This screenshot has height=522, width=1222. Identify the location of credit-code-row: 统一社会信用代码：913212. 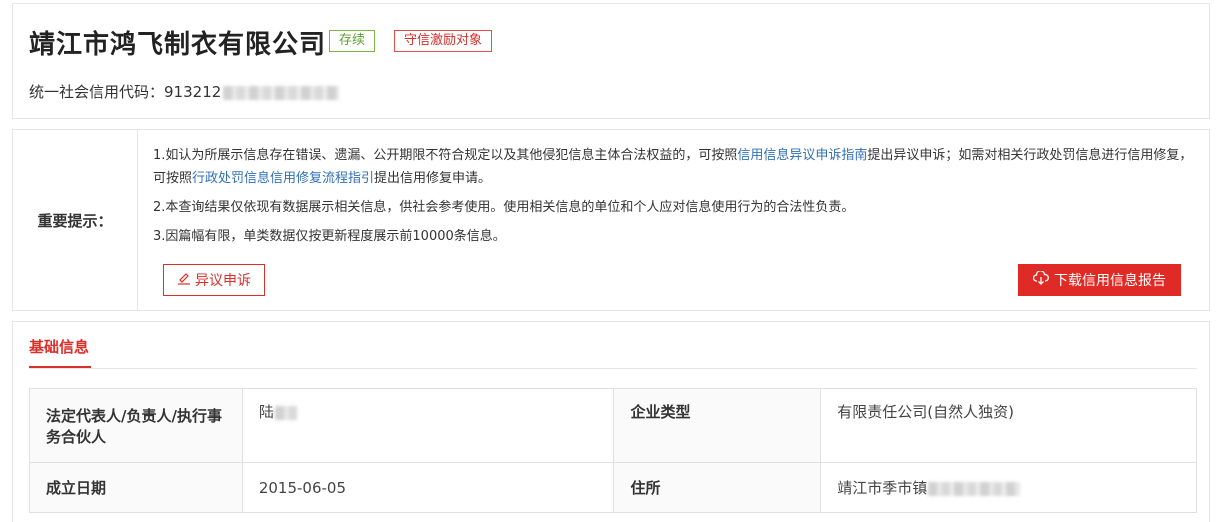
(184, 91).